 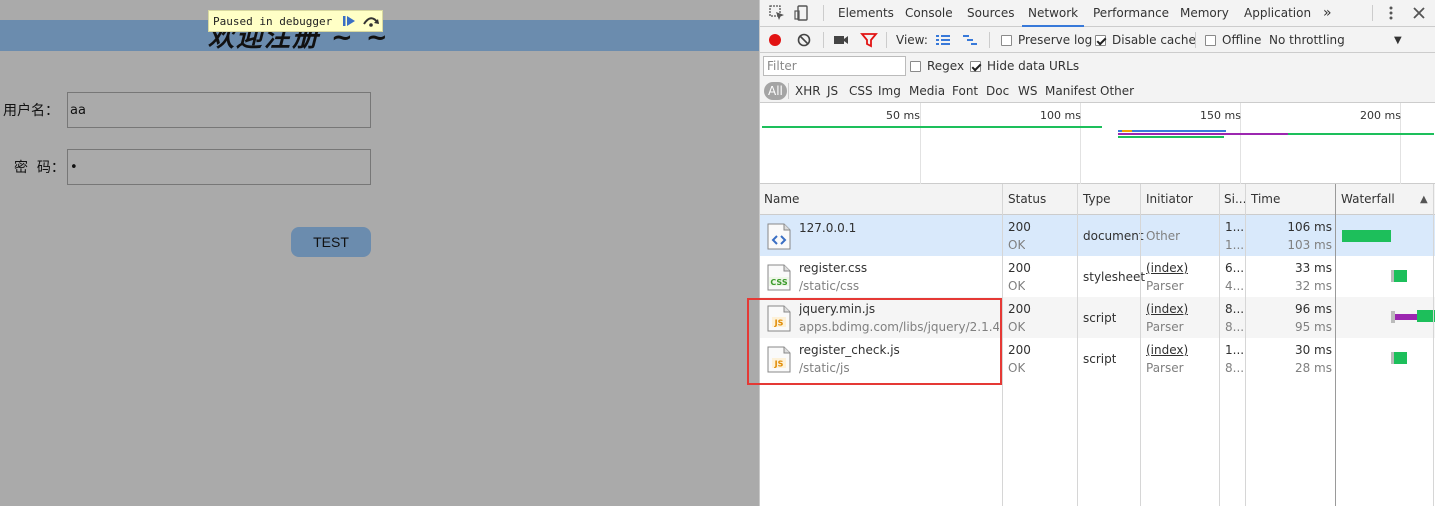 I want to click on overview-bar-jquery, so click(x=1361, y=134).